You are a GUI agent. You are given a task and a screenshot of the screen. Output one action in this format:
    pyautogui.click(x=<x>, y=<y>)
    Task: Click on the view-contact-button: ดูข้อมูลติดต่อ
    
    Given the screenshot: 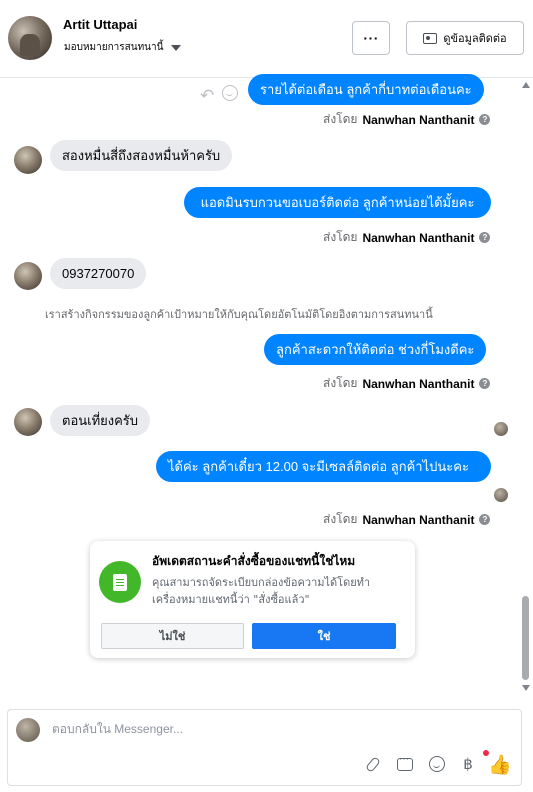 What is the action you would take?
    pyautogui.click(x=465, y=38)
    